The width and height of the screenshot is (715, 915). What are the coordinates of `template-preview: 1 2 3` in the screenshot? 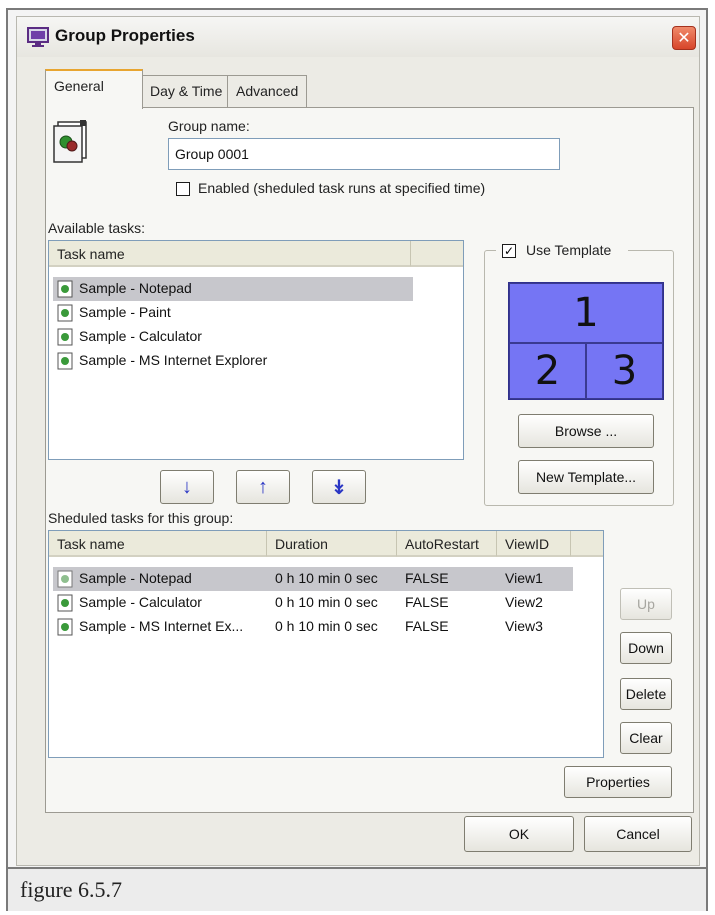 It's located at (586, 341).